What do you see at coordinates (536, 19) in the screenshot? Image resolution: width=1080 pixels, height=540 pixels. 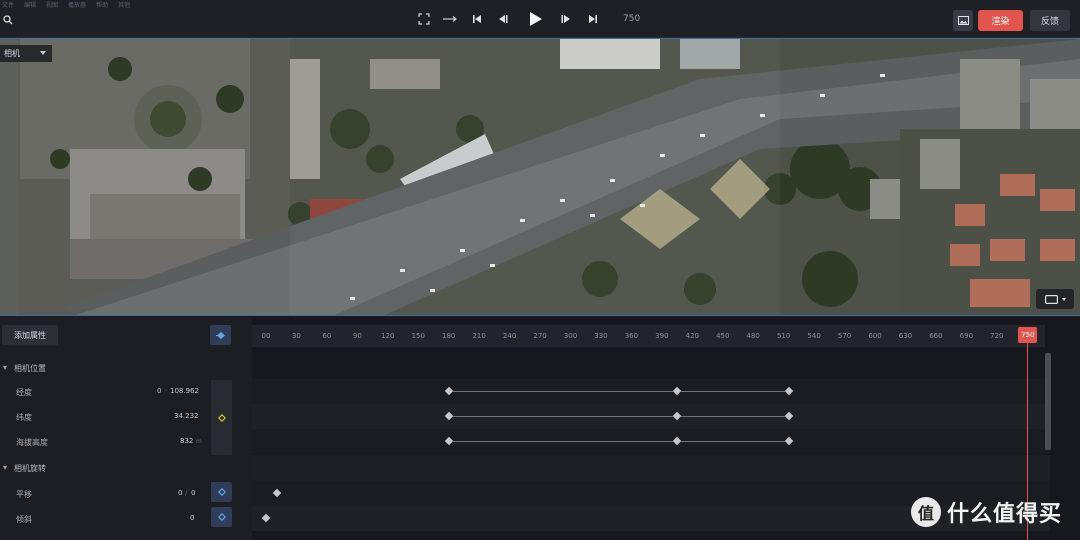 I see `play-icon` at bounding box center [536, 19].